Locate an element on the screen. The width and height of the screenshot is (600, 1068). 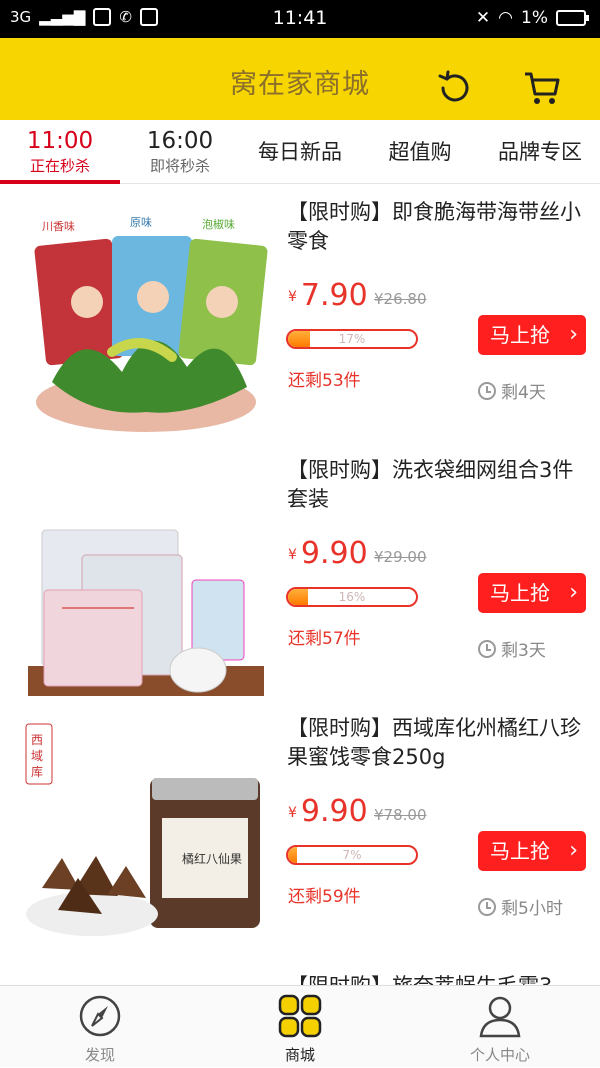
sold-progress-bar: 16% is located at coordinates (352, 597).